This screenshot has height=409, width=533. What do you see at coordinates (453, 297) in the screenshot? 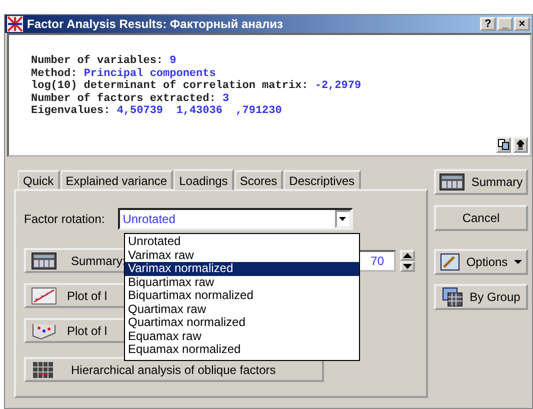
I see `grid-icon` at bounding box center [453, 297].